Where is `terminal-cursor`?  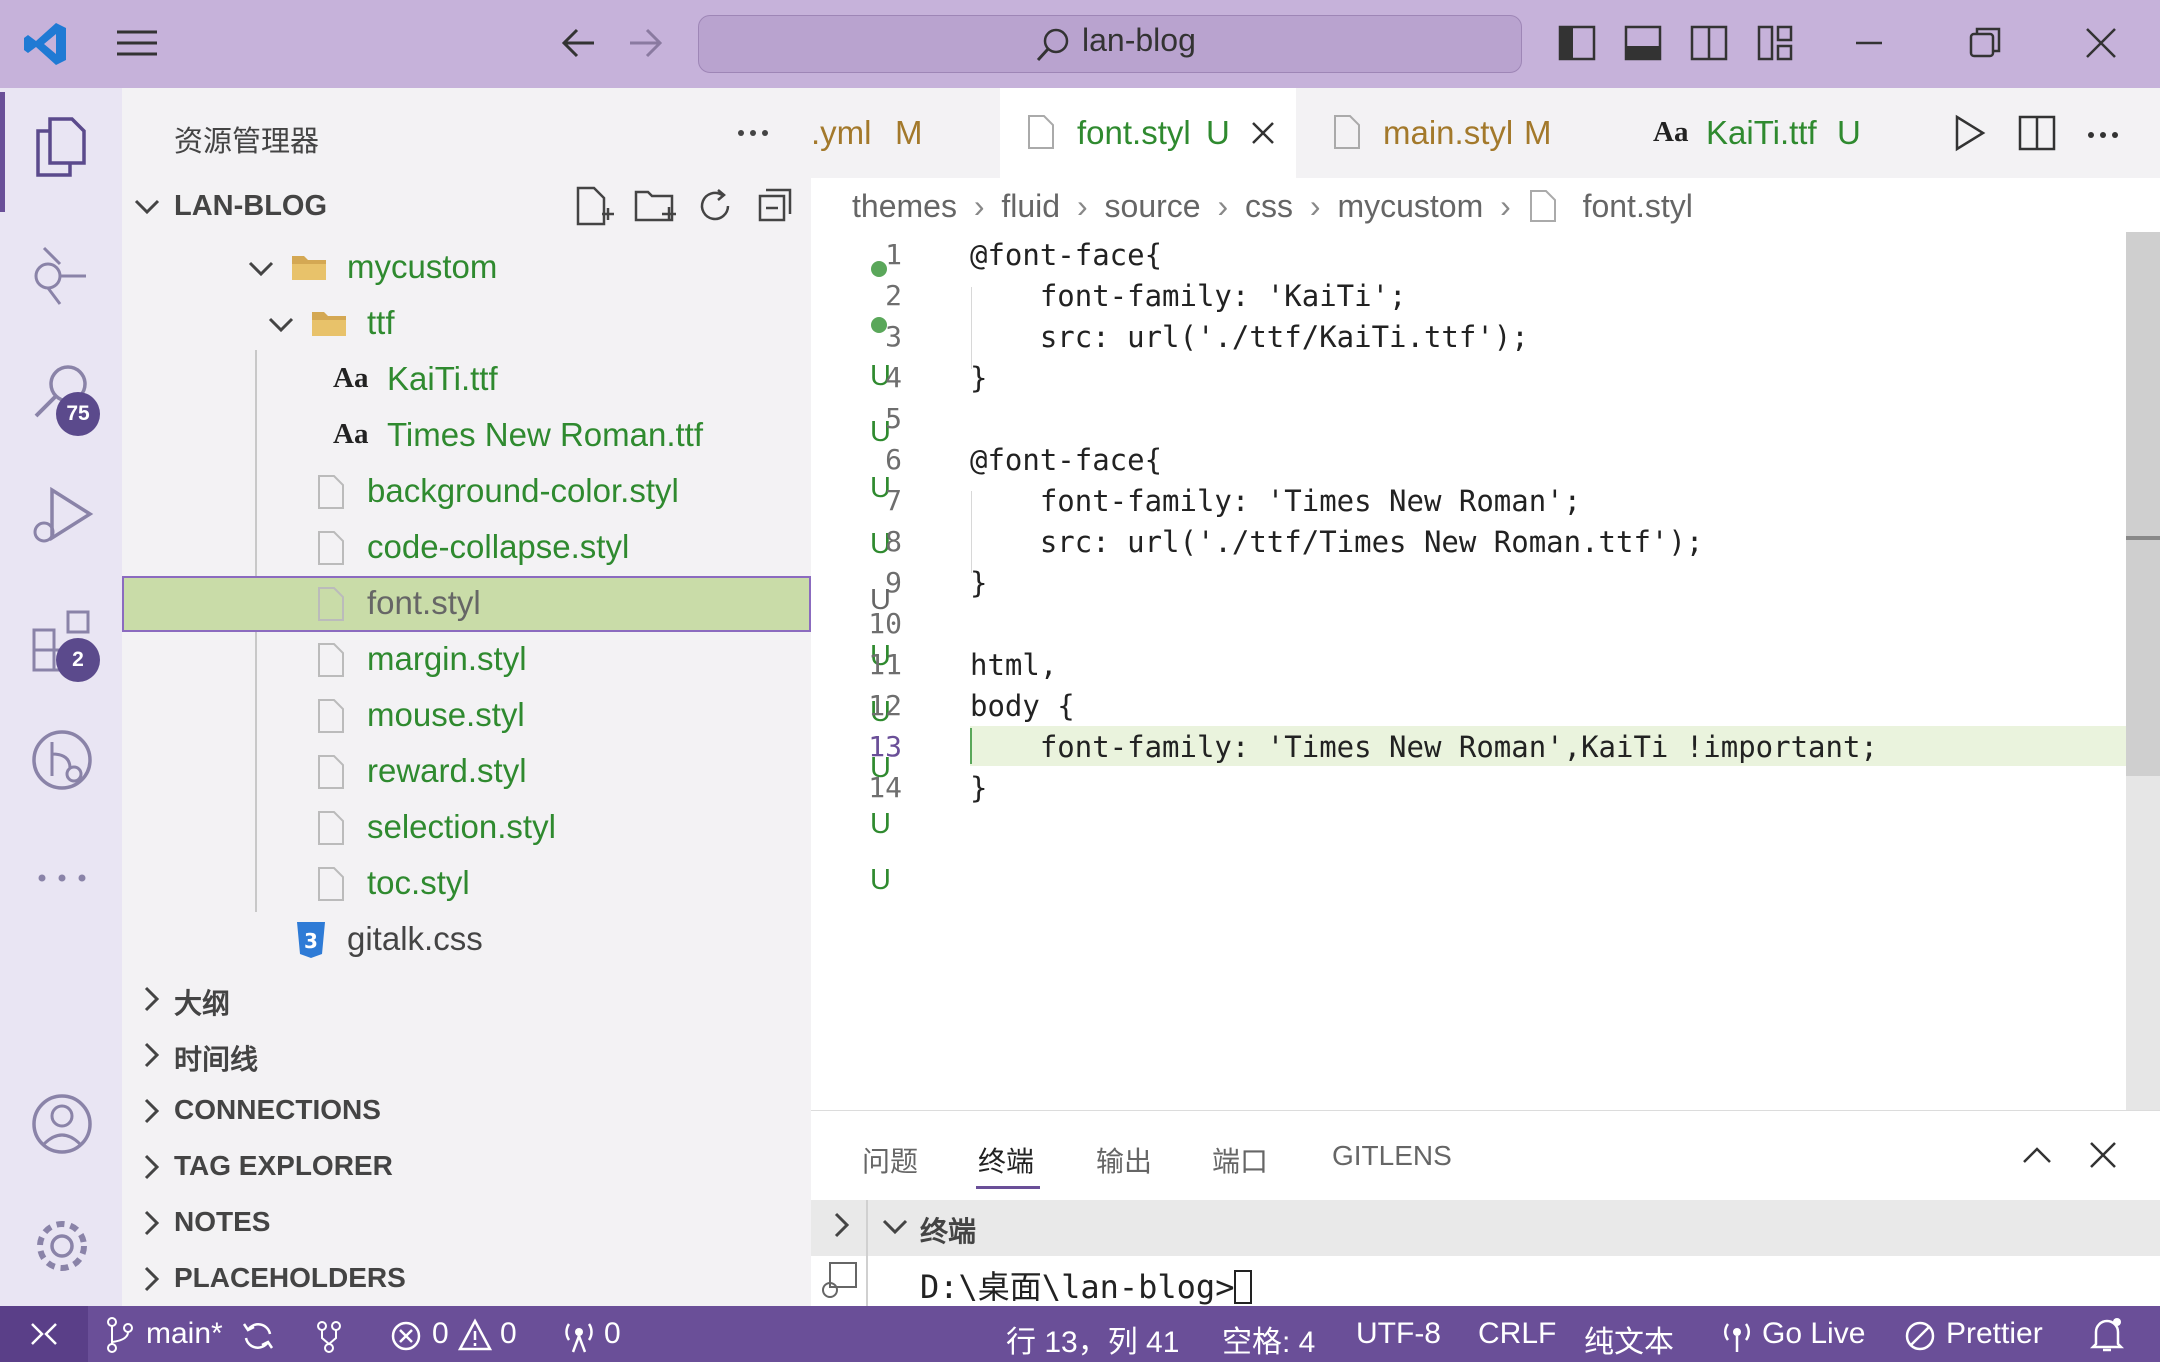 terminal-cursor is located at coordinates (1243, 1287).